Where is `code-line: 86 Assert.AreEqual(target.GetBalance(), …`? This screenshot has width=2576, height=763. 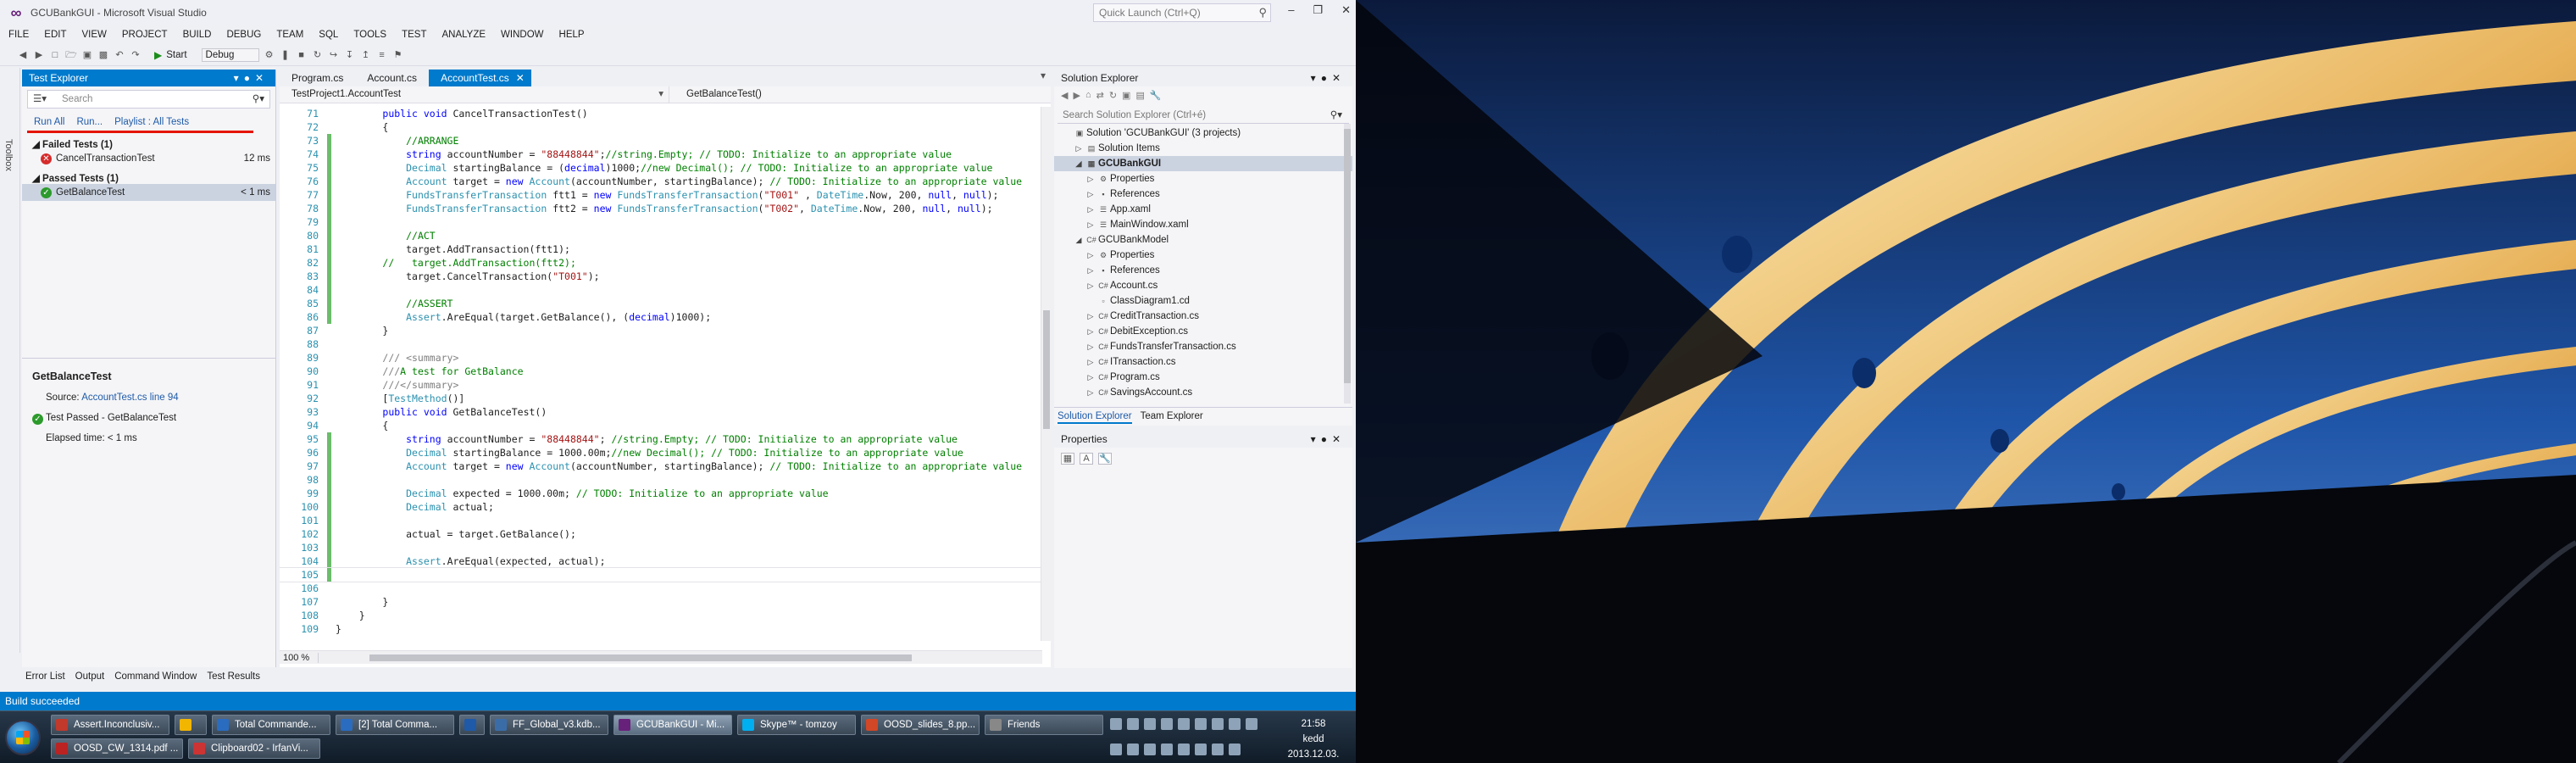 code-line: 86 Assert.AreEqual(target.GetBalance(), … is located at coordinates (661, 317).